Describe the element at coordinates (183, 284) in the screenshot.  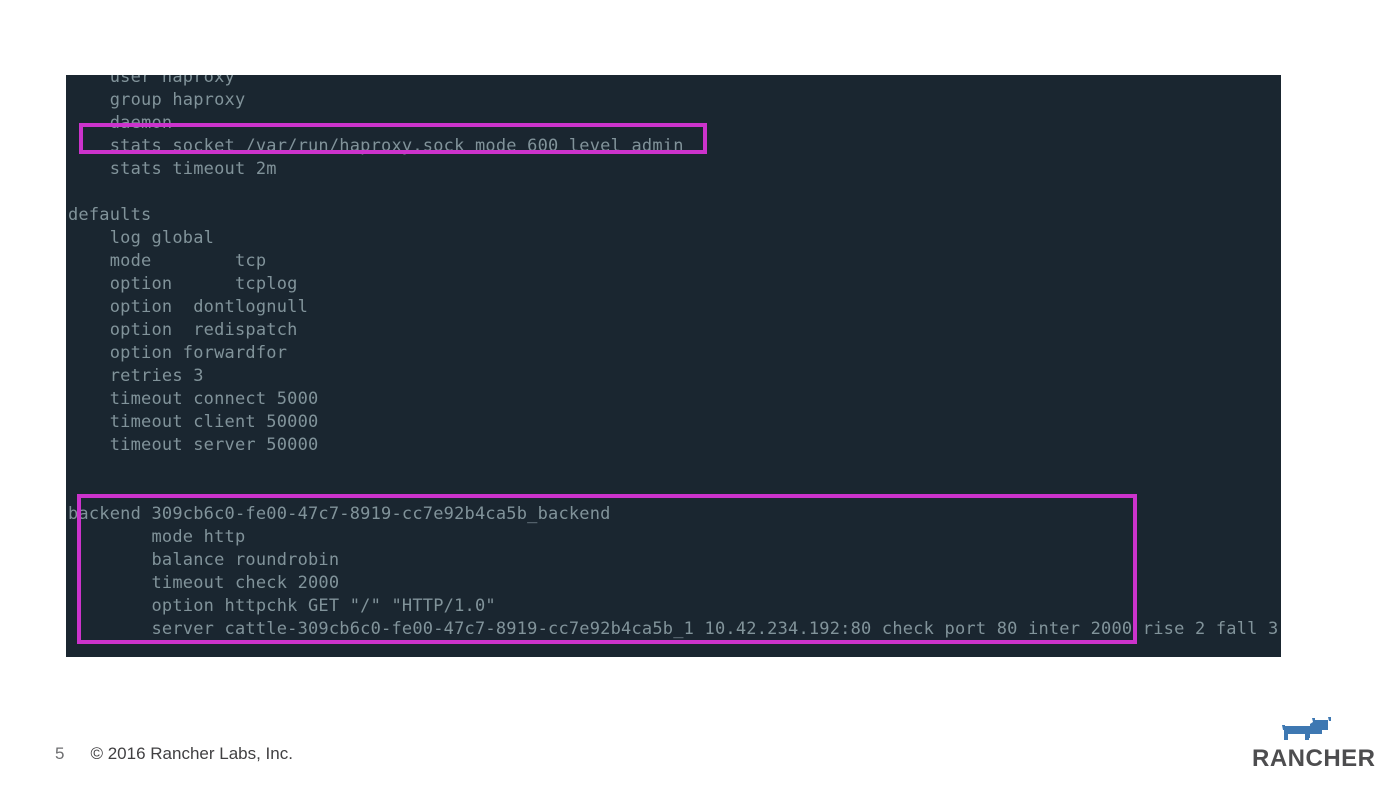
I see `code-line: option tcplog` at that location.